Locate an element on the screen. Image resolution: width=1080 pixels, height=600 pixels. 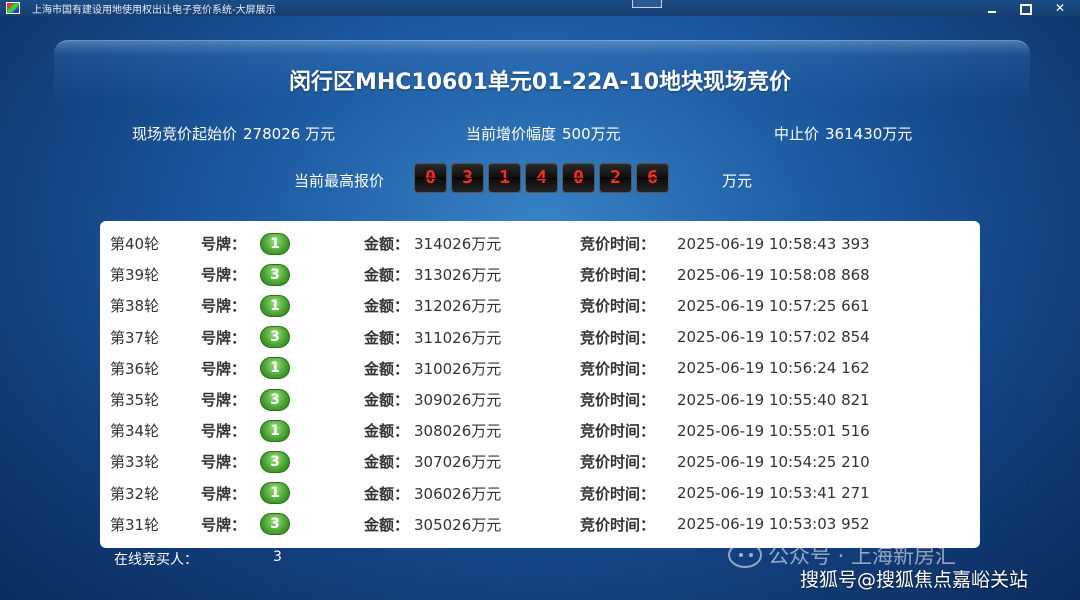
bid-time: 2025-06-19 10:58:08 868 is located at coordinates (773, 274).